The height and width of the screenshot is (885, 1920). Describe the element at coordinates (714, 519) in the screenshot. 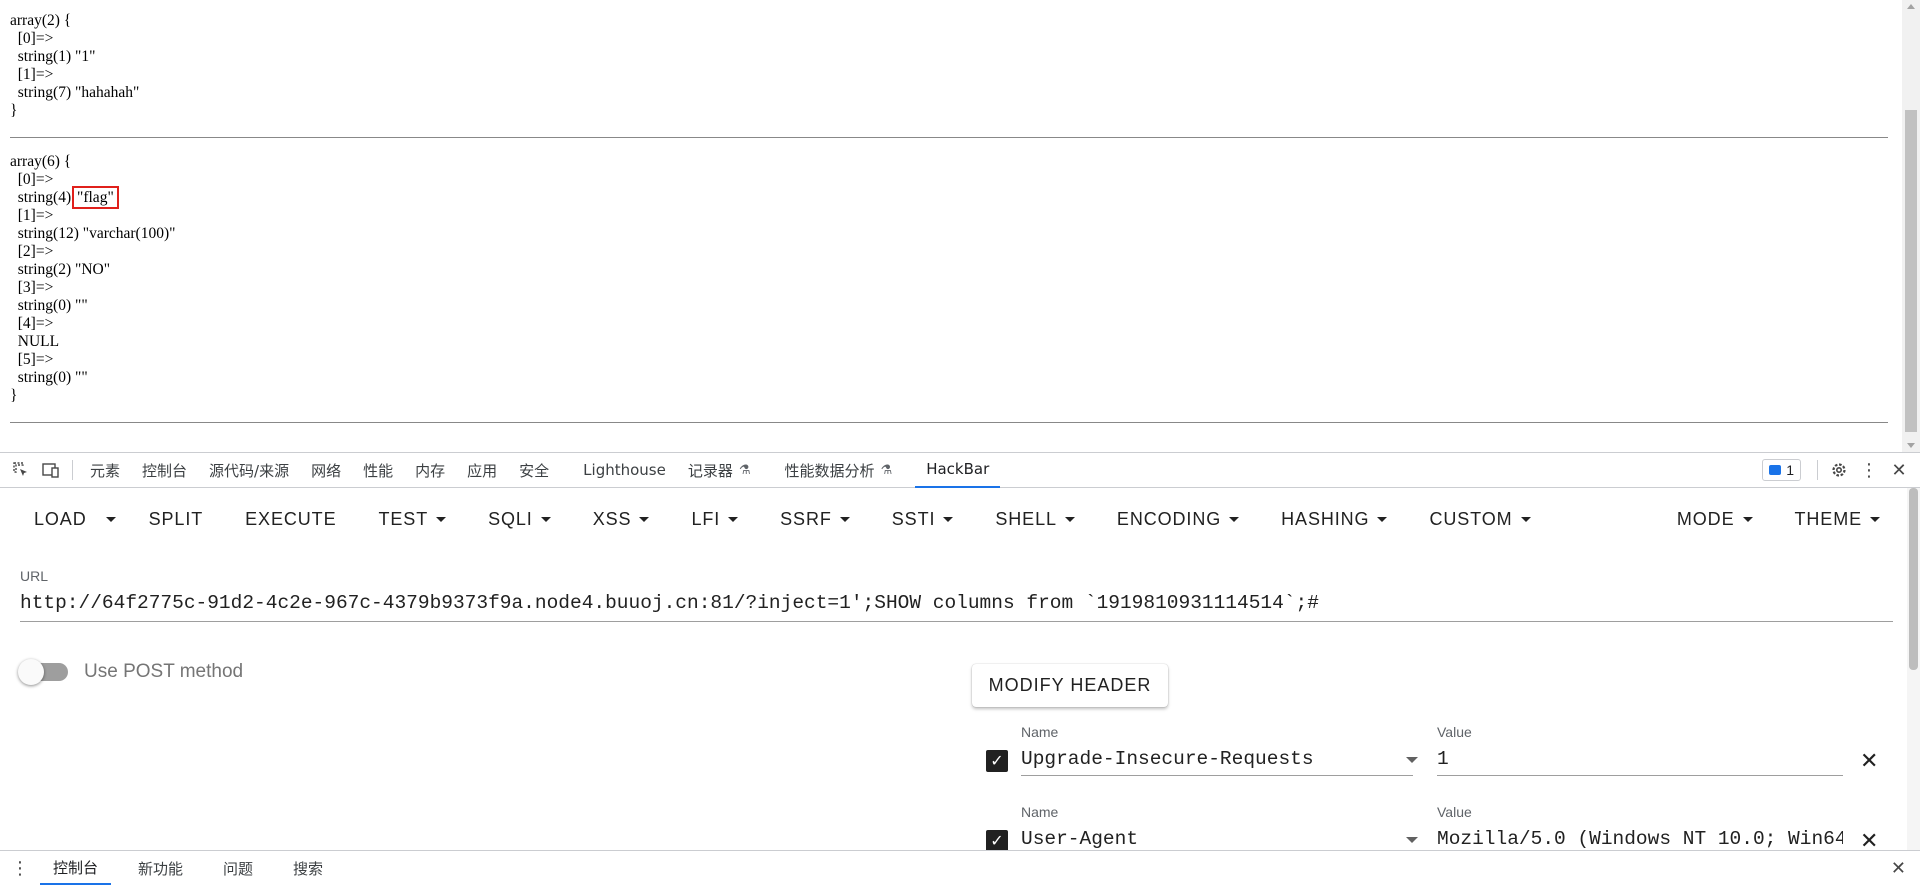

I see `lfi-menu-button: LFI` at that location.